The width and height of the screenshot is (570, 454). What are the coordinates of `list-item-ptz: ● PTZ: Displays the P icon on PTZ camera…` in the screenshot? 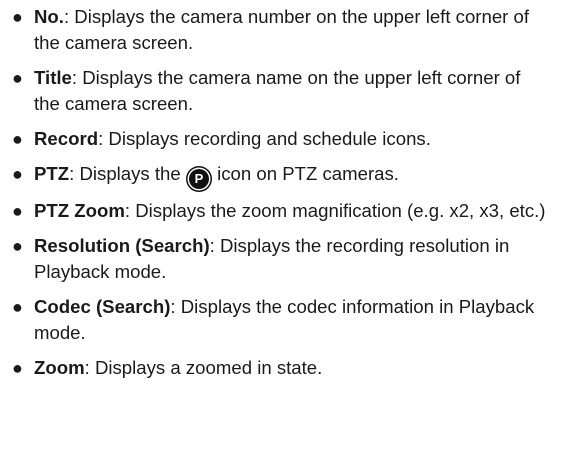 It's located at (285, 175).